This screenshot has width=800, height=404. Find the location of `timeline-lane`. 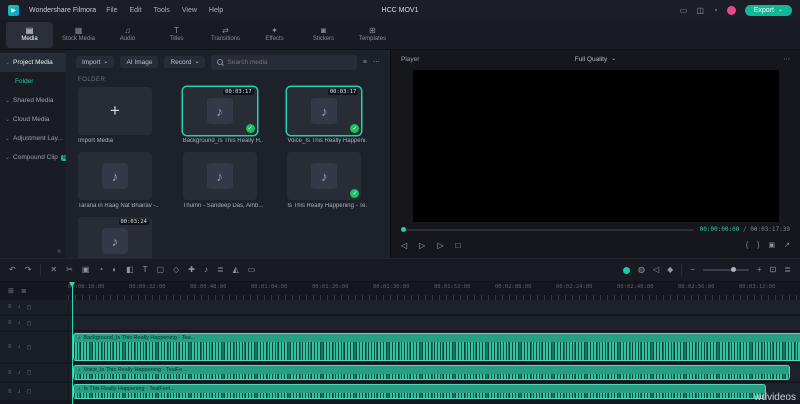

timeline-lane is located at coordinates (434, 323).